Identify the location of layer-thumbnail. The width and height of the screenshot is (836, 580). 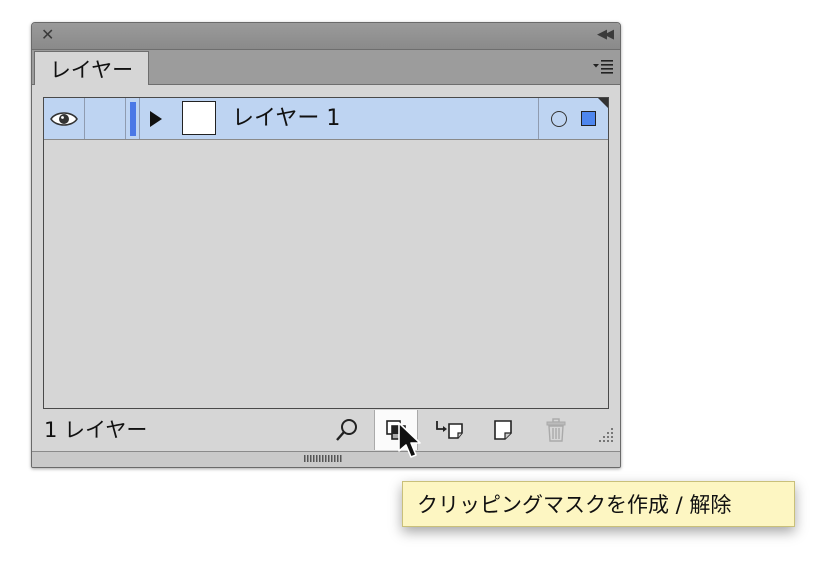
(199, 118).